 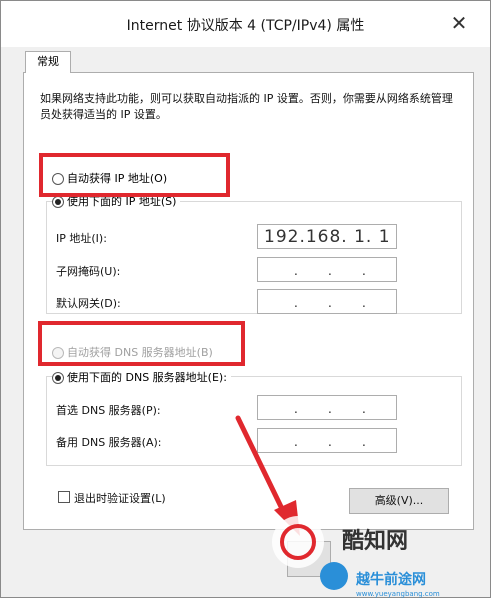 What do you see at coordinates (267, 475) in the screenshot?
I see `red-arrow-icon` at bounding box center [267, 475].